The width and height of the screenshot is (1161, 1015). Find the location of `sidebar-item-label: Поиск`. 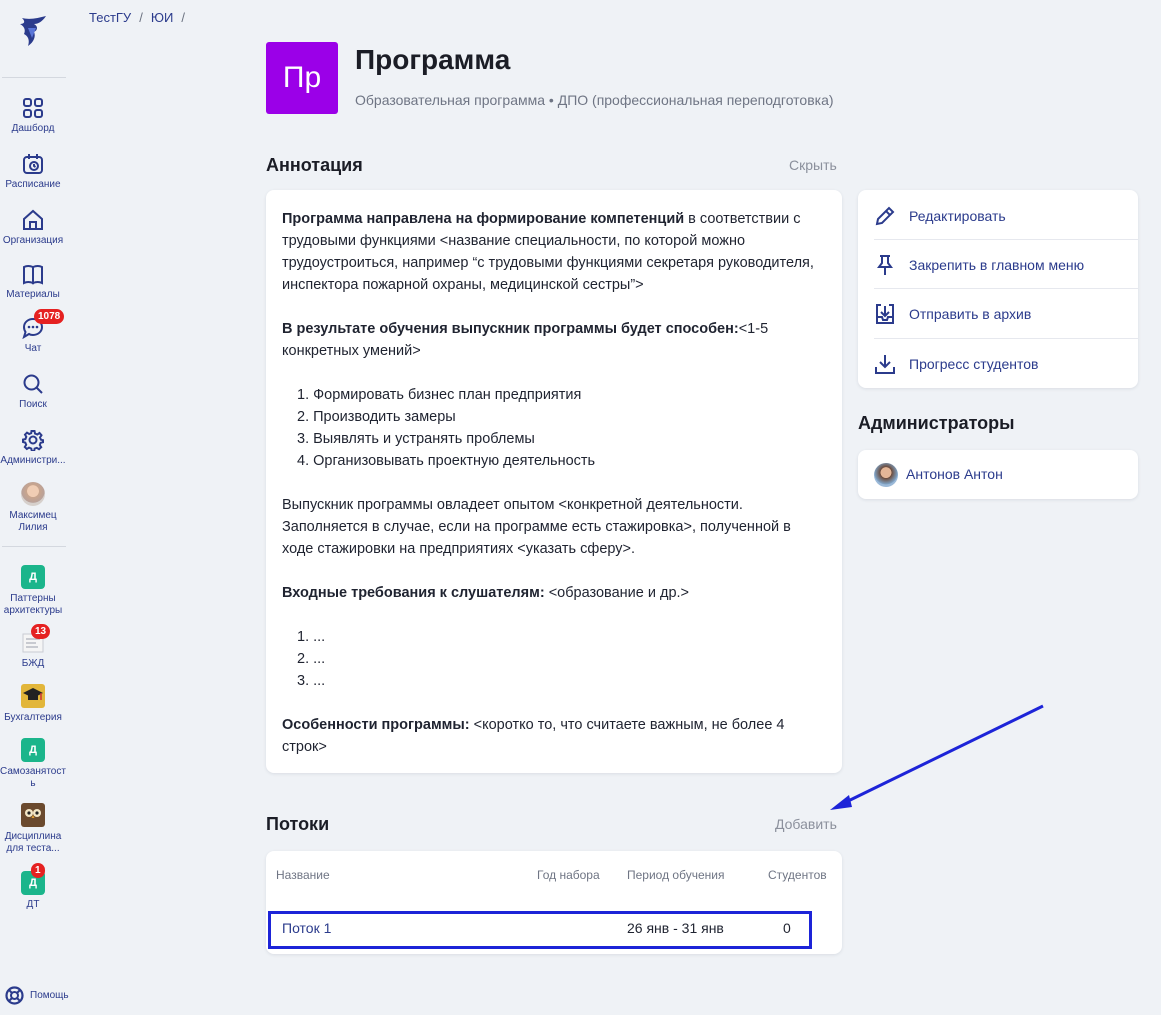

sidebar-item-label: Поиск is located at coordinates (33, 404).